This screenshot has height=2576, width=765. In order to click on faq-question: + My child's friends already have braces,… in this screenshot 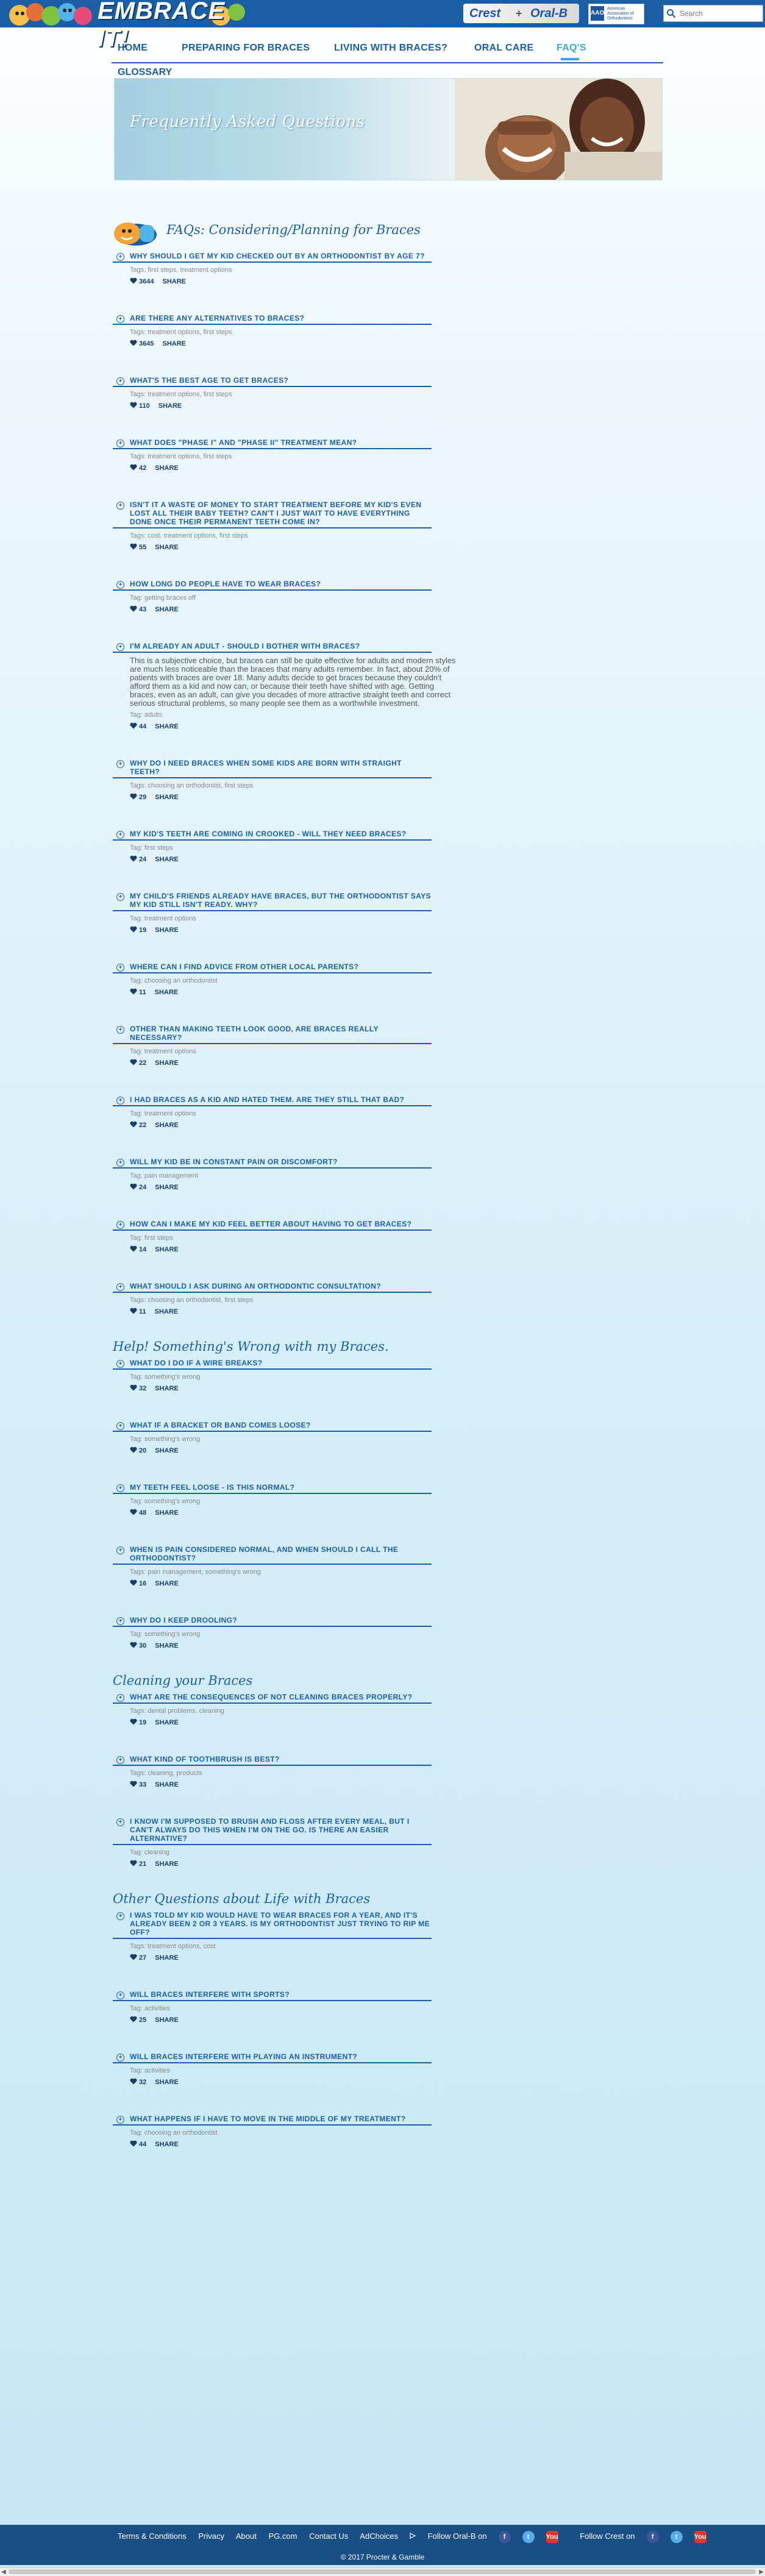, I will do `click(272, 901)`.